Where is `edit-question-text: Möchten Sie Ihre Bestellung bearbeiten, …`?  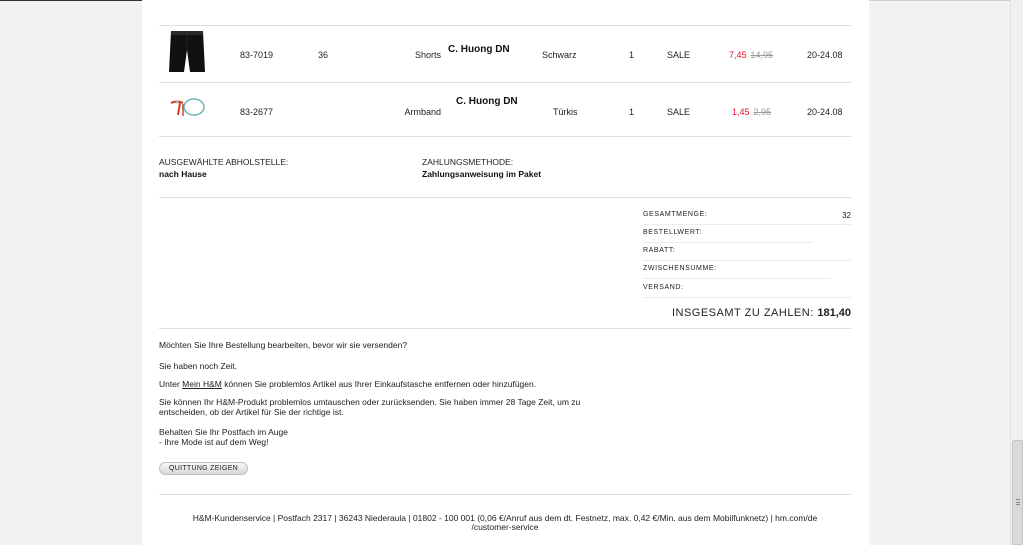 edit-question-text: Möchten Sie Ihre Bestellung bearbeiten, … is located at coordinates (283, 345).